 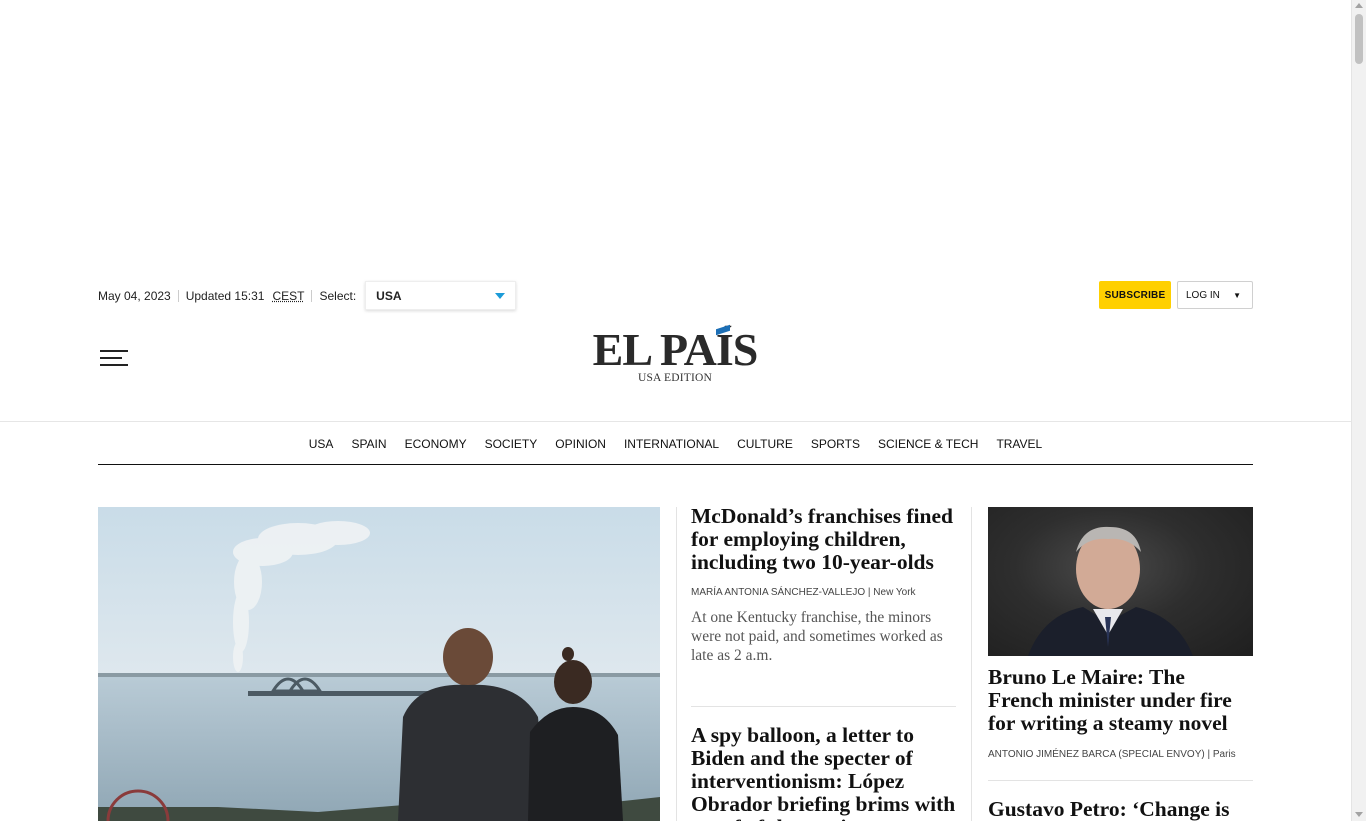 What do you see at coordinates (114, 358) in the screenshot?
I see `hamburger-menu-icon` at bounding box center [114, 358].